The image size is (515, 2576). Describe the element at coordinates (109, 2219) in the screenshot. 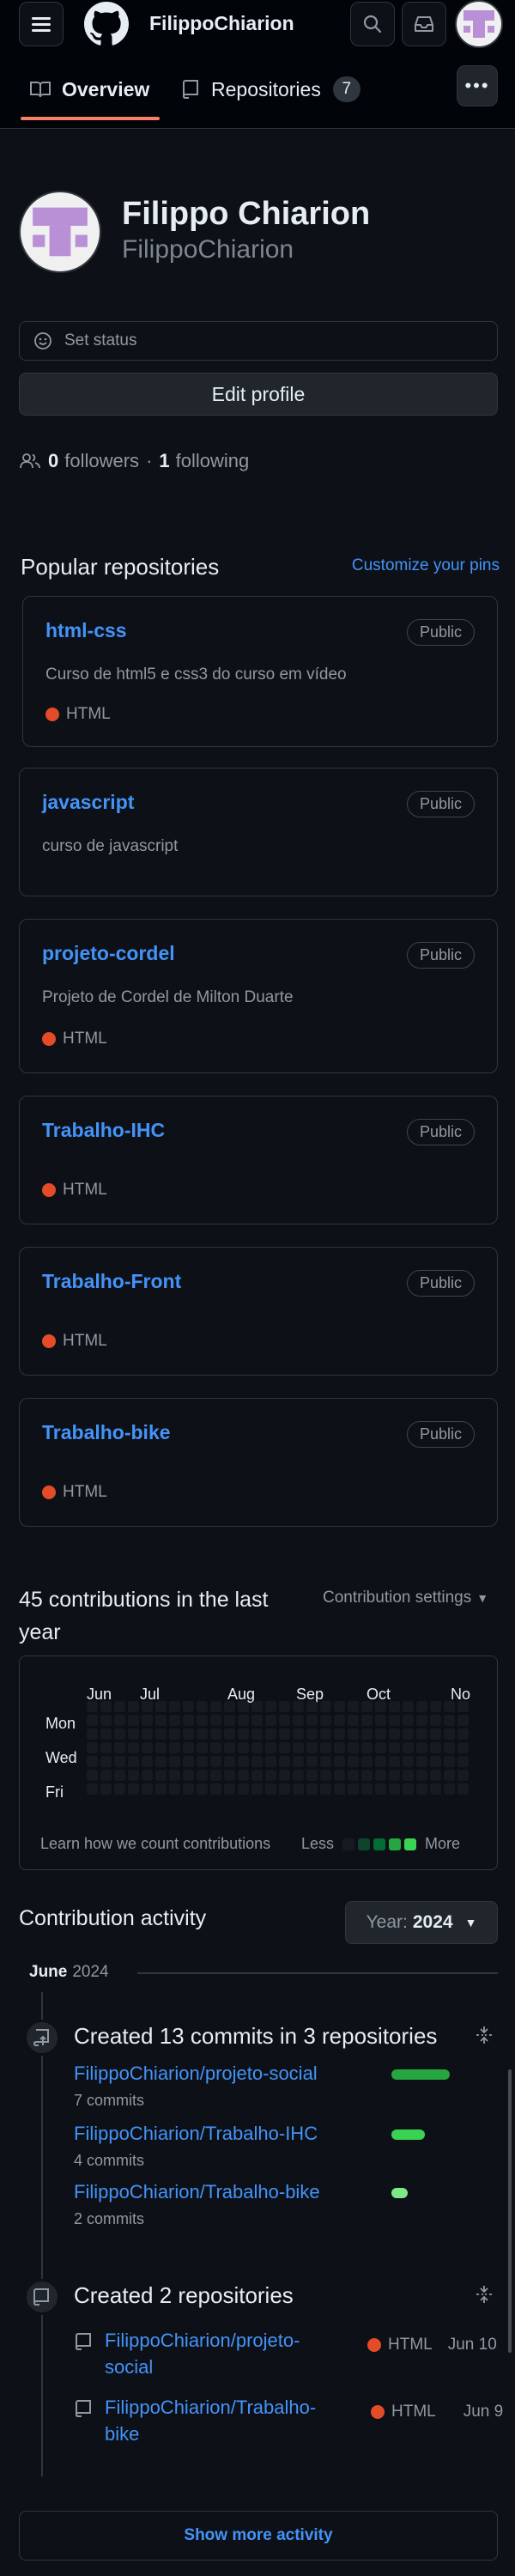

I see `commit-count-link: 2 commits` at that location.